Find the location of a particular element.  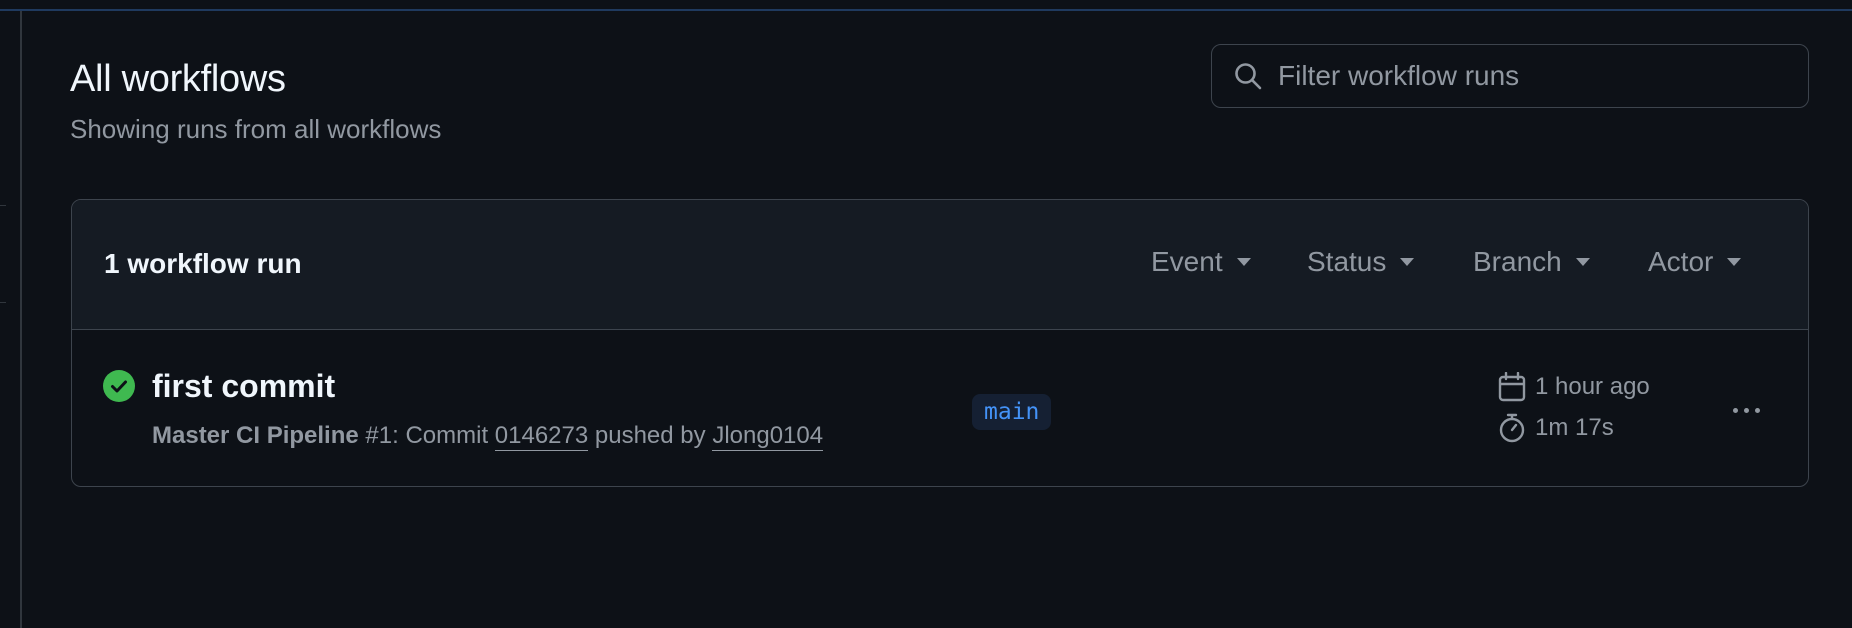

stopwatch-icon is located at coordinates (1512, 428).